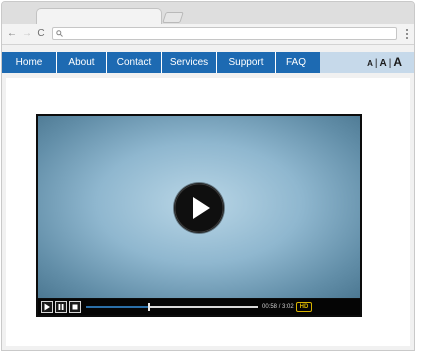 Image resolution: width=422 pixels, height=357 pixels. I want to click on progress-handle, so click(149, 307).